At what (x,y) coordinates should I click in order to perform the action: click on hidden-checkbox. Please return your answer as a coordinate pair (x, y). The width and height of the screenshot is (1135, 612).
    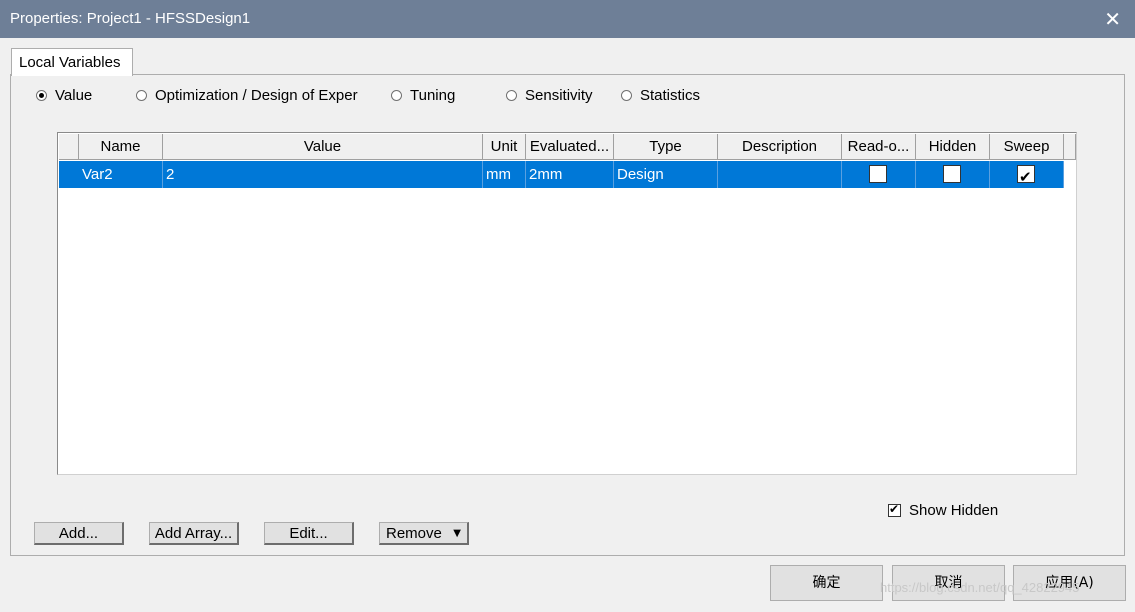
    Looking at the image, I should click on (952, 174).